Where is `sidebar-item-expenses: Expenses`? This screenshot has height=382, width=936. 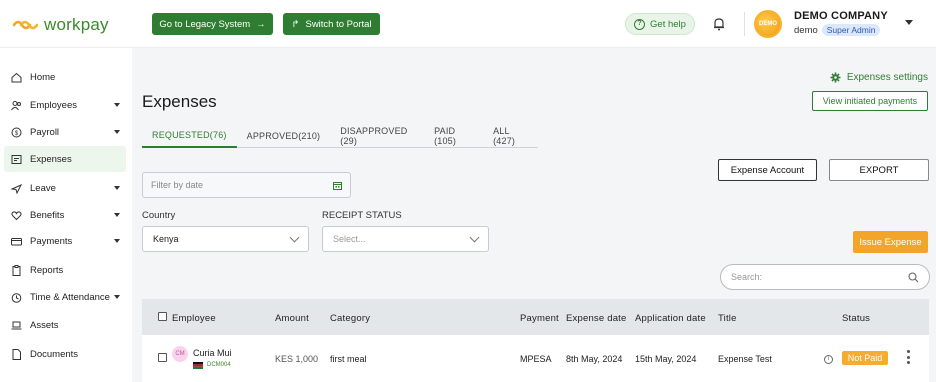
sidebar-item-expenses: Expenses is located at coordinates (65, 159).